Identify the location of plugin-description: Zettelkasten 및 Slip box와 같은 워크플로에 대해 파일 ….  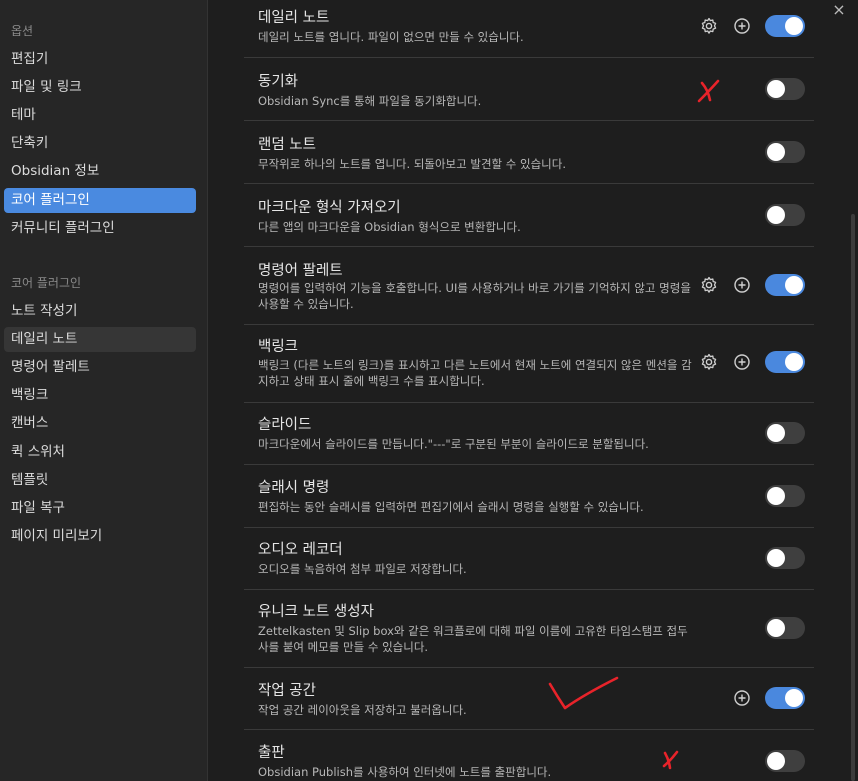
(473, 639).